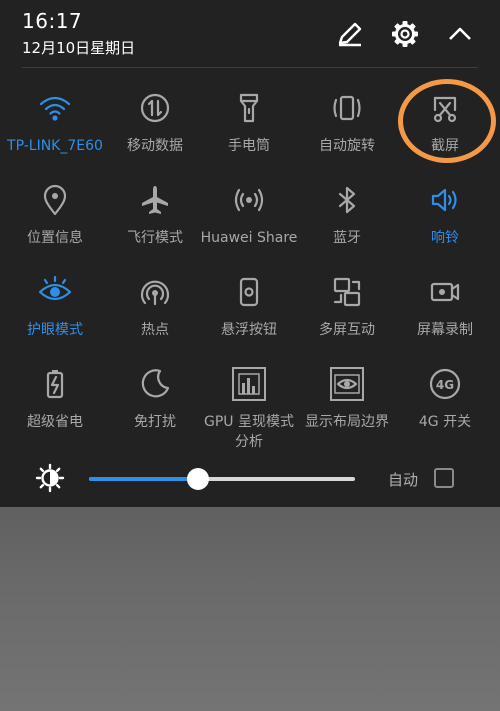 This screenshot has width=500, height=711. What do you see at coordinates (403, 480) in the screenshot?
I see `auto-brightness-label: 自动` at bounding box center [403, 480].